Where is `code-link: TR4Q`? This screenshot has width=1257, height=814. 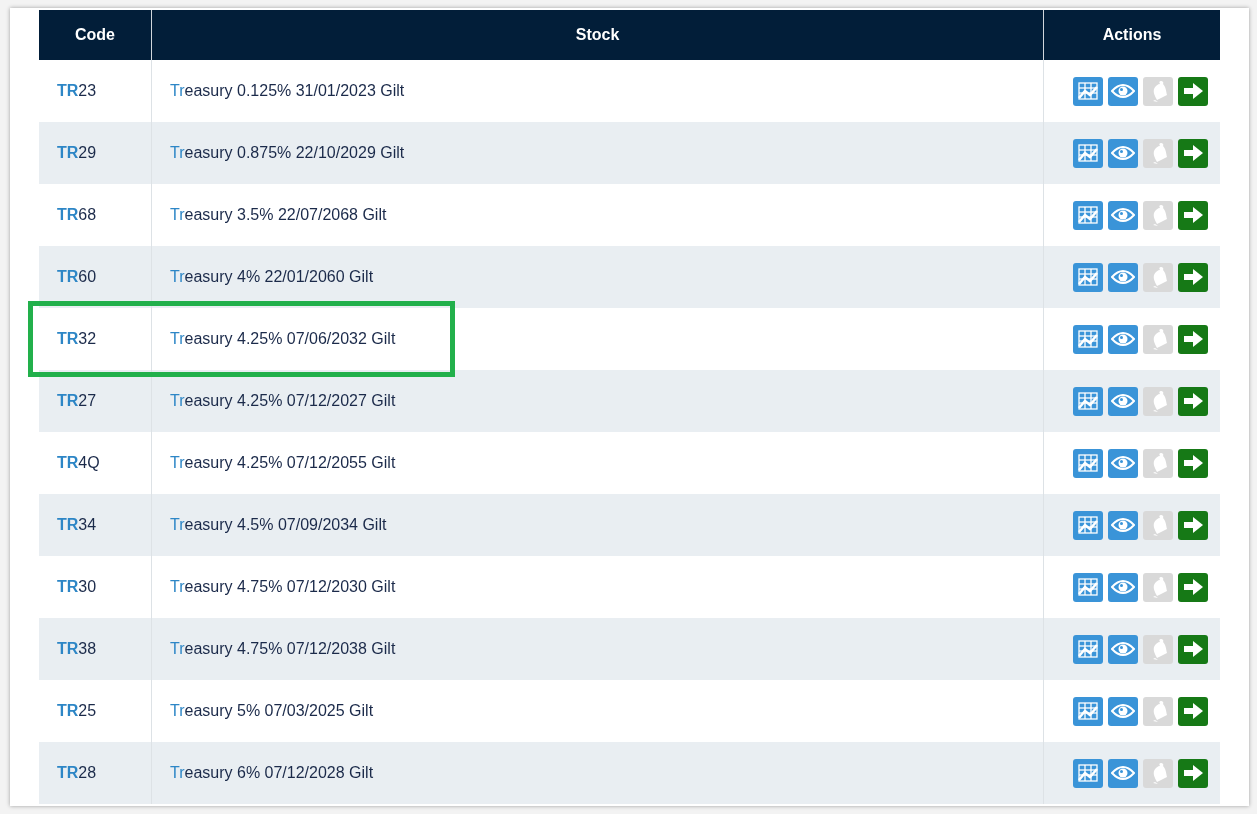 code-link: TR4Q is located at coordinates (78, 463).